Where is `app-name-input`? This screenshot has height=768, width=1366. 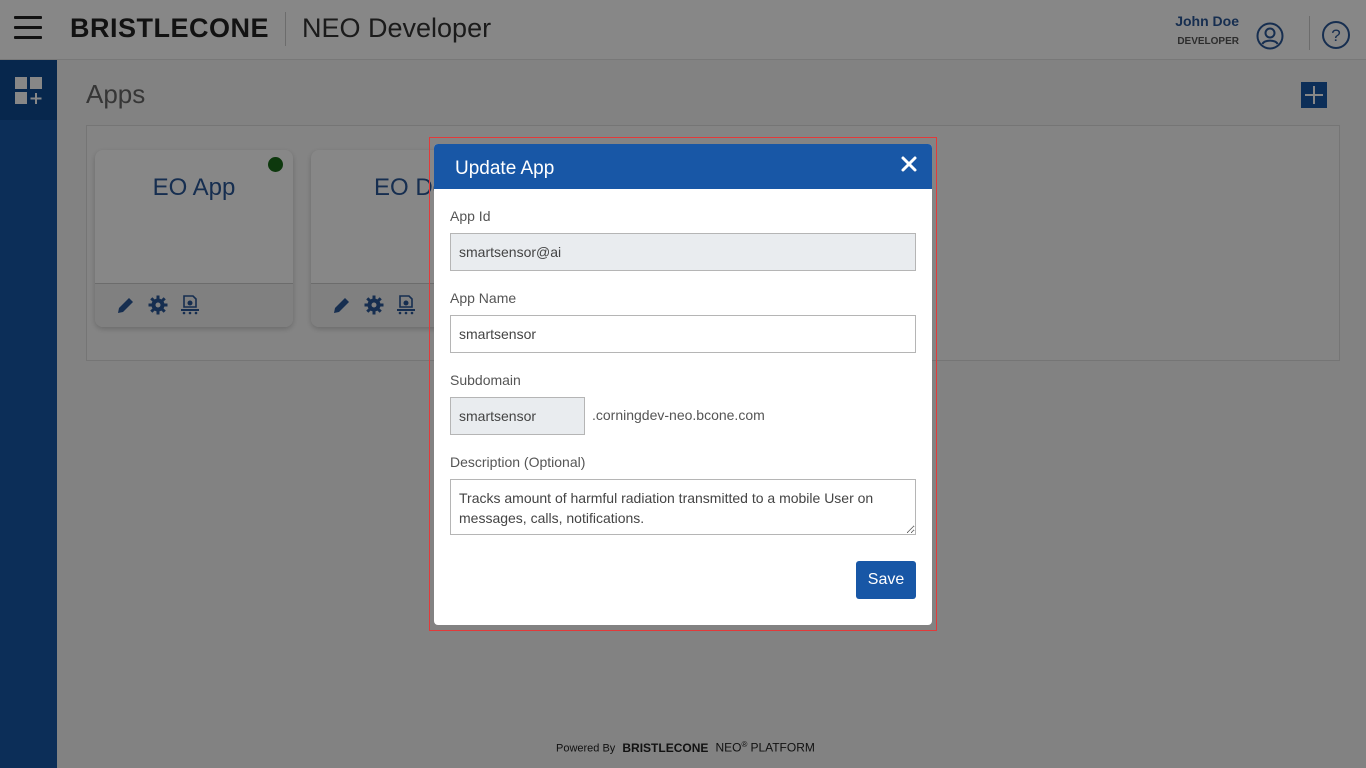
app-name-input is located at coordinates (683, 334).